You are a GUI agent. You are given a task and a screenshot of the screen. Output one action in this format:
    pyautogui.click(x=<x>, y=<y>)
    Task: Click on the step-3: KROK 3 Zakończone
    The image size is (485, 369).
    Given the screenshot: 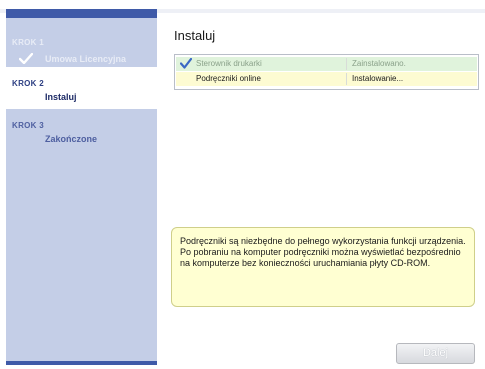 What is the action you would take?
    pyautogui.click(x=81, y=129)
    